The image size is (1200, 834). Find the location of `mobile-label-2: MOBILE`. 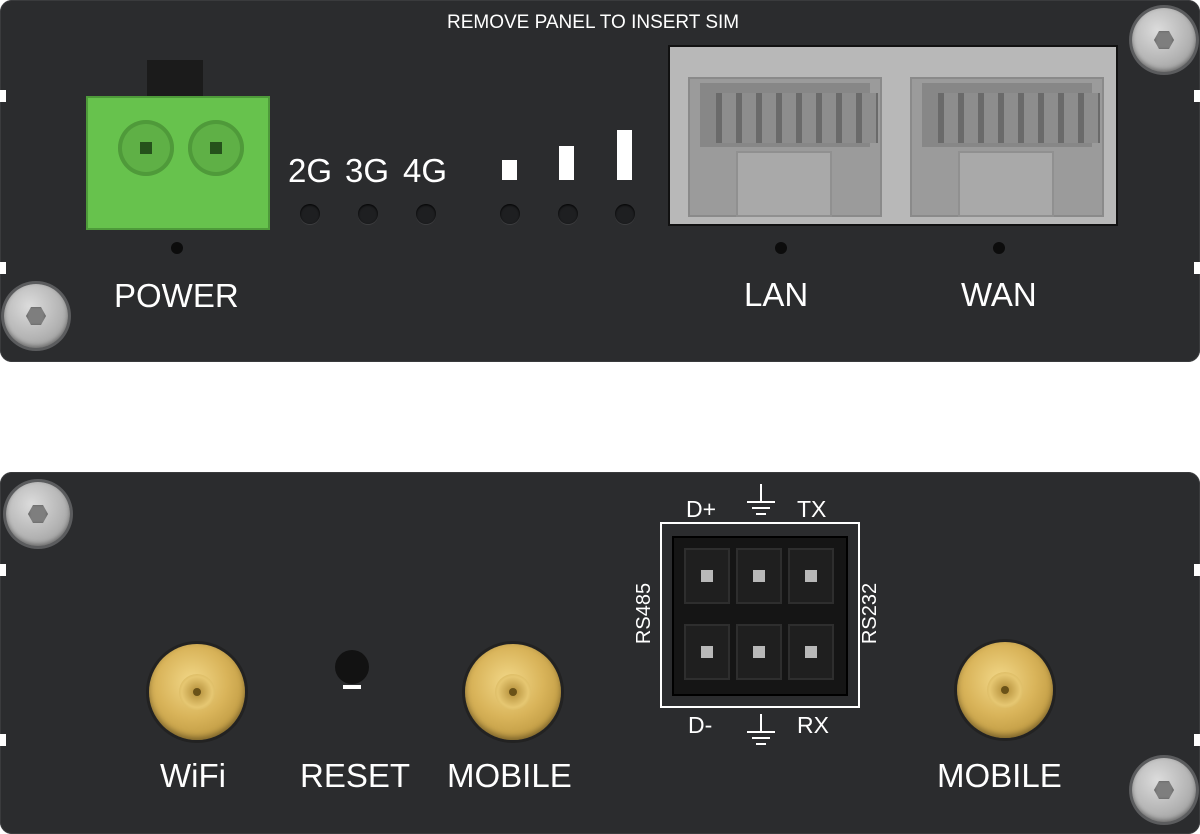

mobile-label-2: MOBILE is located at coordinates (999, 775).